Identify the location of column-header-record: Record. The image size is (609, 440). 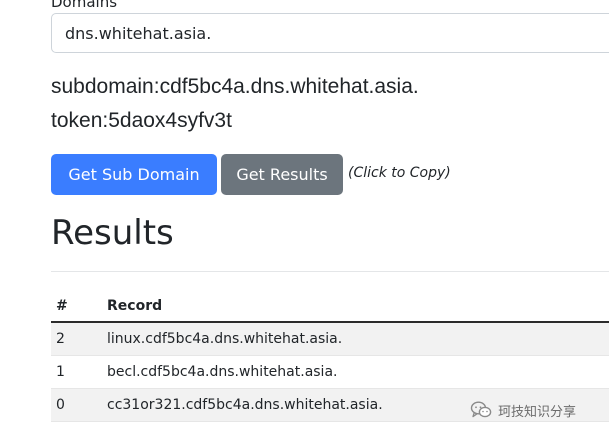
(358, 307).